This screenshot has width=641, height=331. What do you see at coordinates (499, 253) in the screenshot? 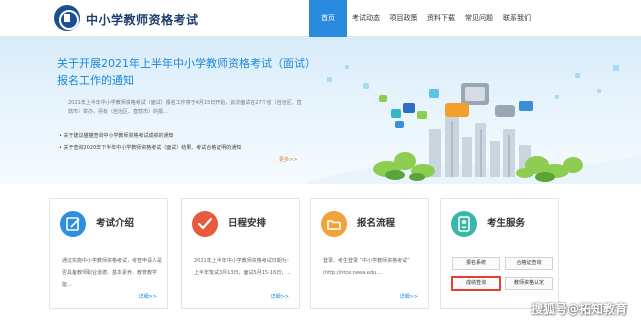
I see `card-candidate-services: 考生服务 报名系统 合格证查询 成绩查询 教师资格认定` at bounding box center [499, 253].